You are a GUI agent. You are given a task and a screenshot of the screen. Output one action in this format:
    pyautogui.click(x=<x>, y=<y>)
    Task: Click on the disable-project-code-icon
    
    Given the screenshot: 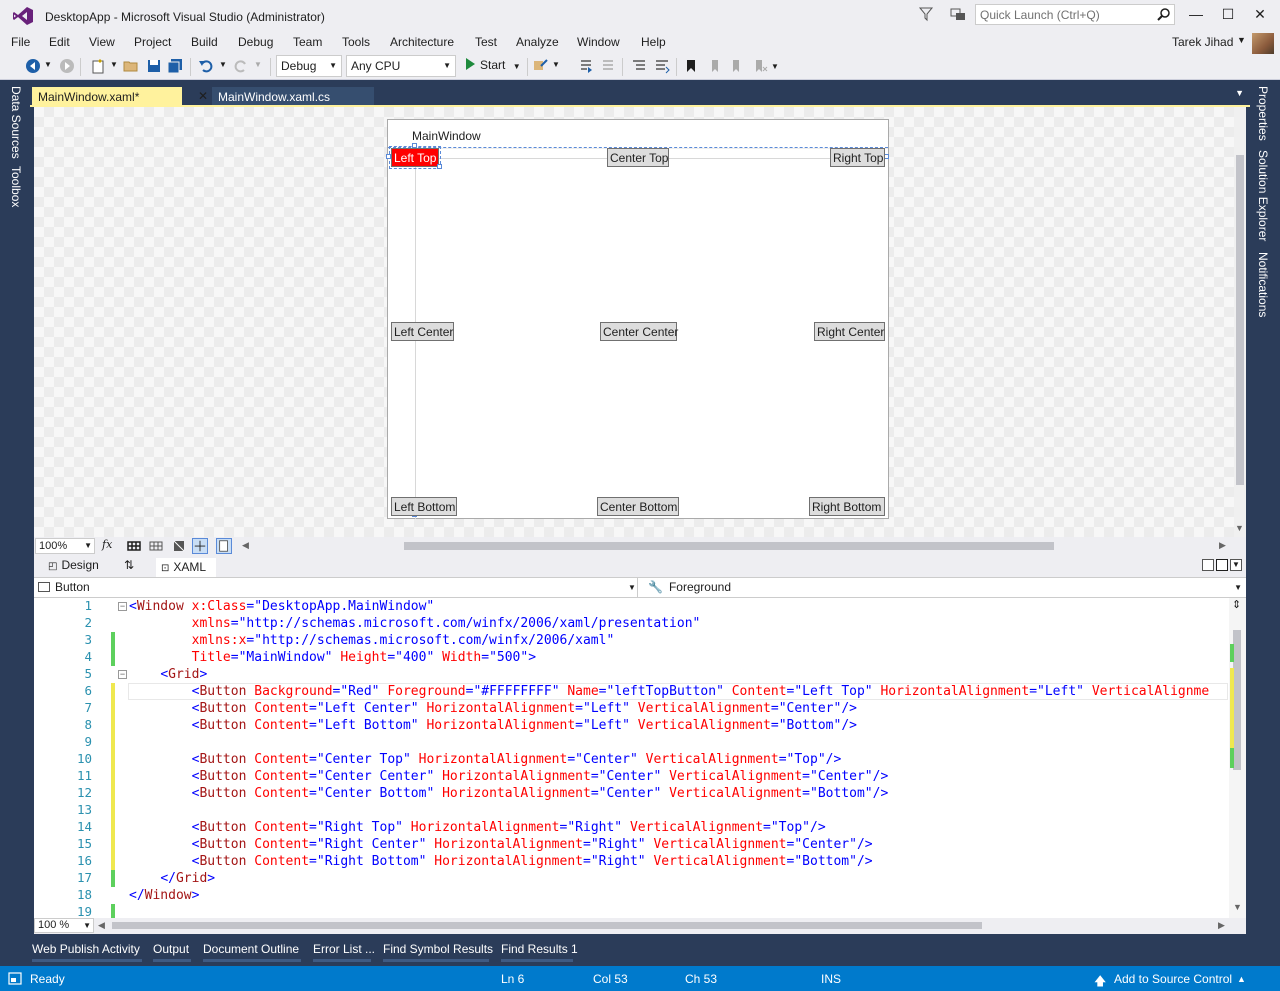 What is the action you would take?
    pyautogui.click(x=224, y=546)
    